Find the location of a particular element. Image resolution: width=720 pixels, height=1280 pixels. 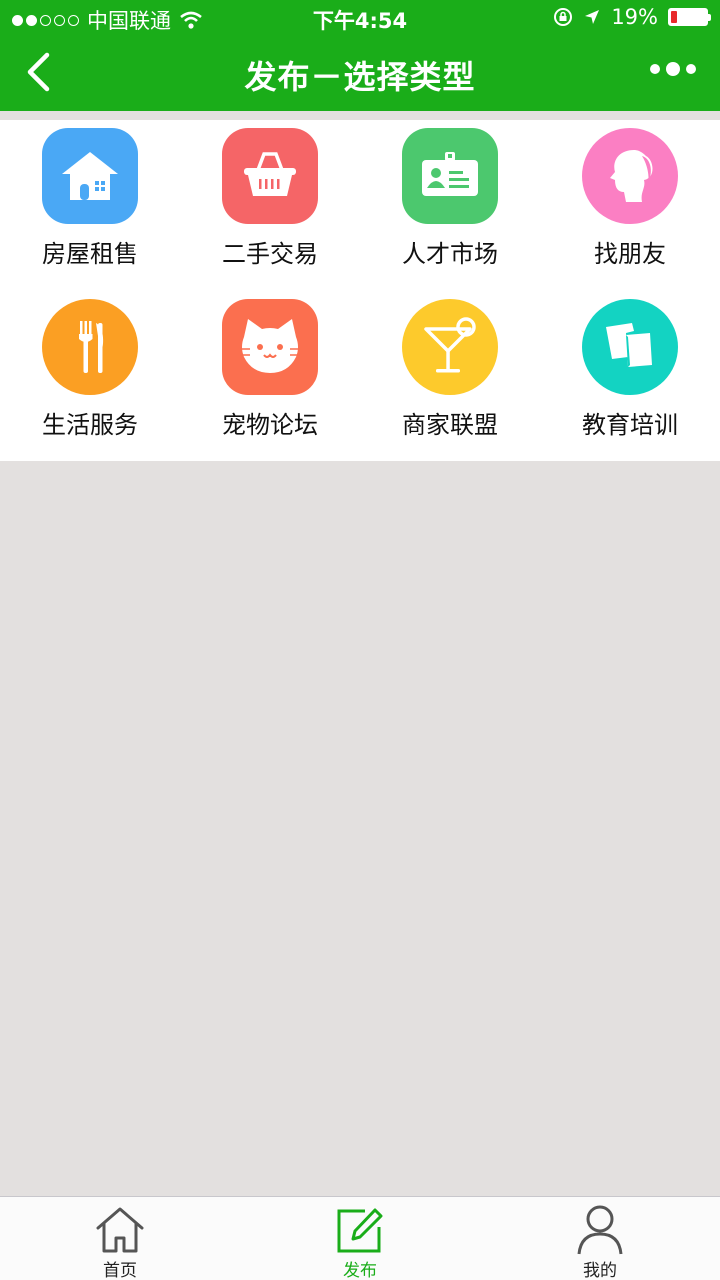

category-second-hand: 二手交易 is located at coordinates (270, 205).